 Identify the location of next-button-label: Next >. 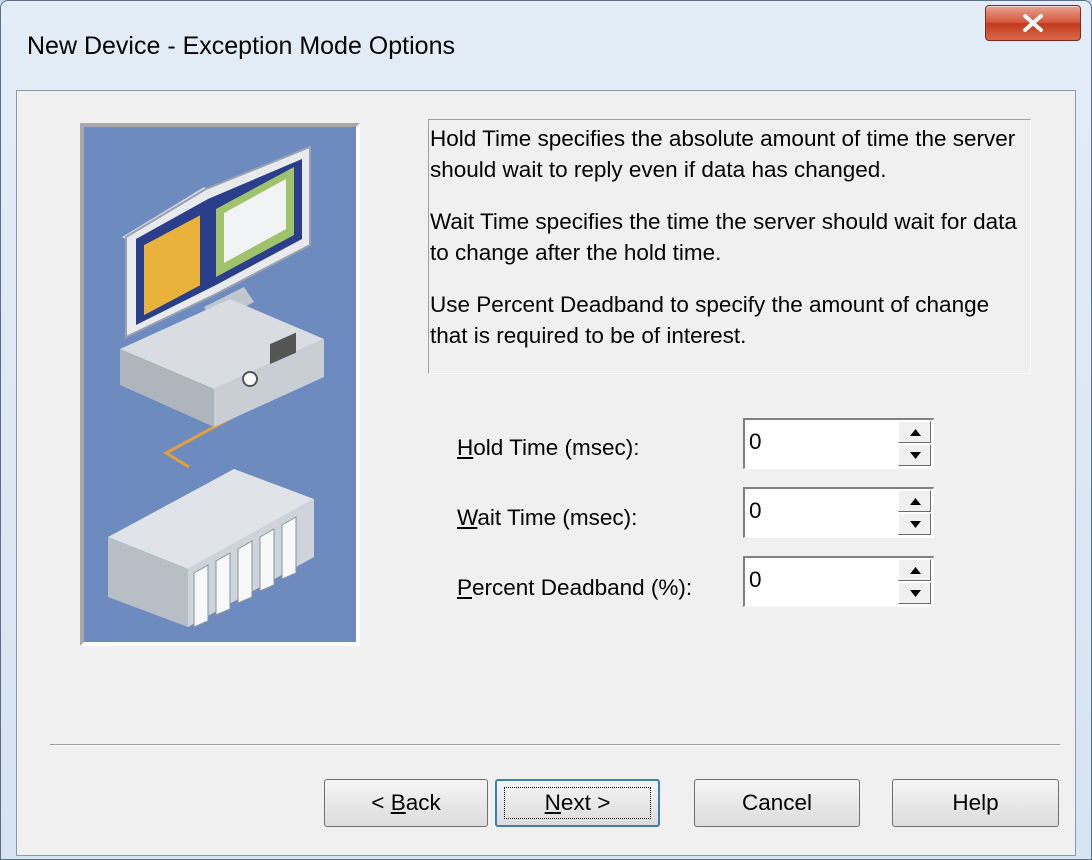
(578, 802).